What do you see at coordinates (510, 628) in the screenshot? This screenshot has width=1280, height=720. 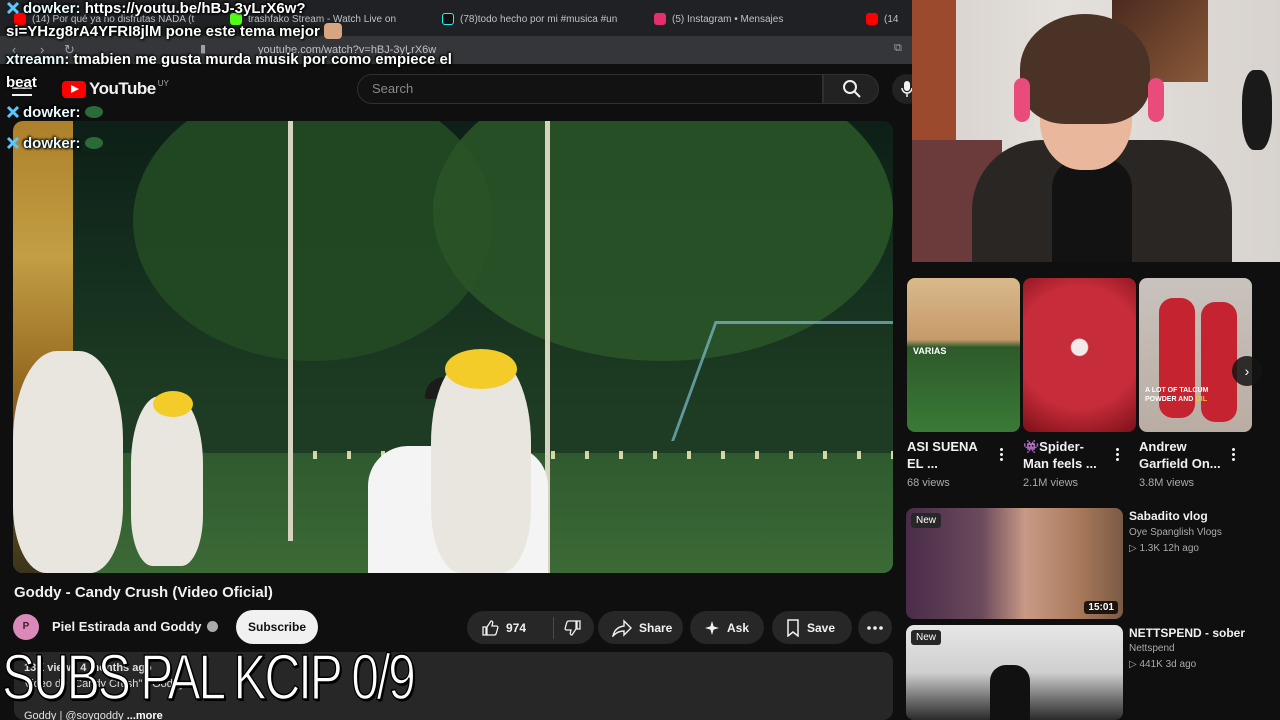 I see `like-button: 974` at bounding box center [510, 628].